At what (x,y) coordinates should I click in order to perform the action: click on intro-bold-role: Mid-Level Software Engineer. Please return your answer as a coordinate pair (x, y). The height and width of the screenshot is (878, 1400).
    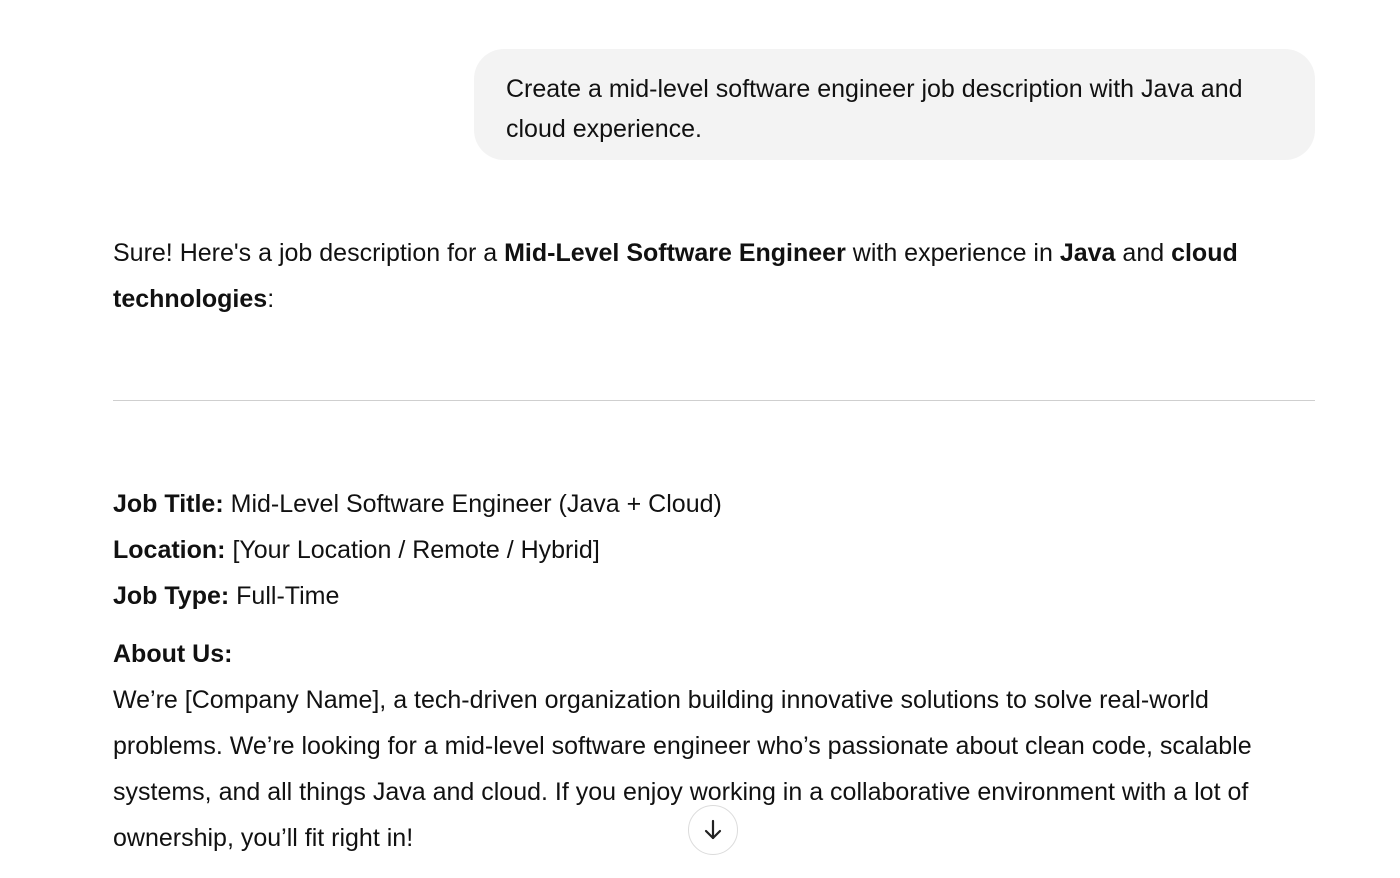
    Looking at the image, I should click on (675, 253).